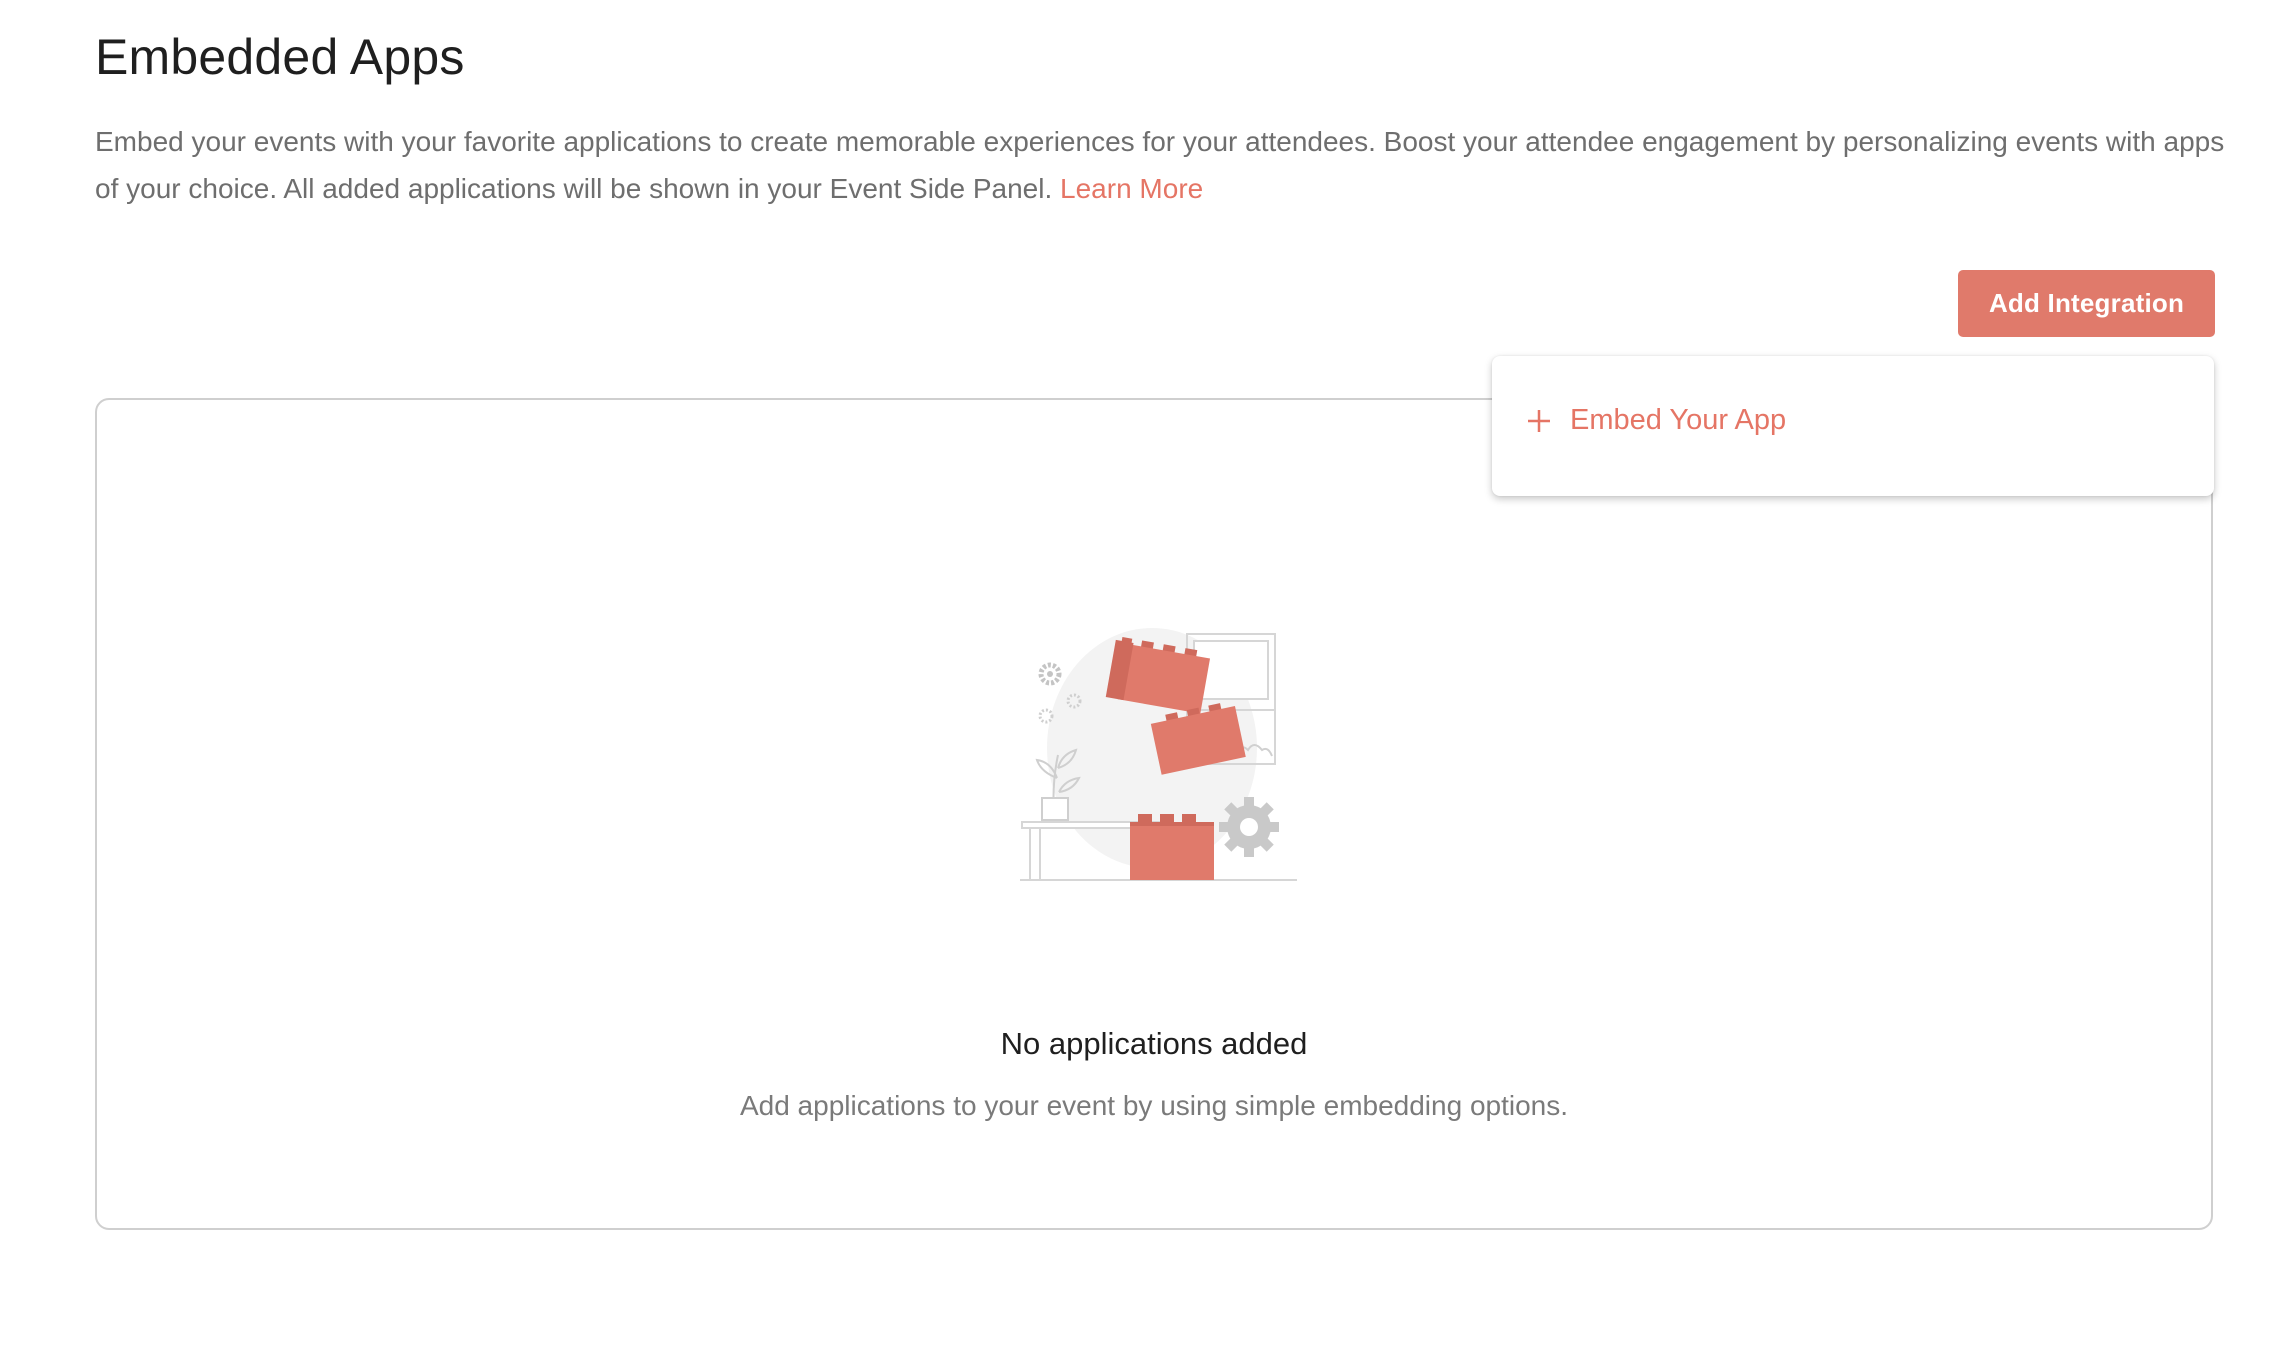 The width and height of the screenshot is (2284, 1352). Describe the element at coordinates (280, 57) in the screenshot. I see `page-title: Embedded Apps` at that location.